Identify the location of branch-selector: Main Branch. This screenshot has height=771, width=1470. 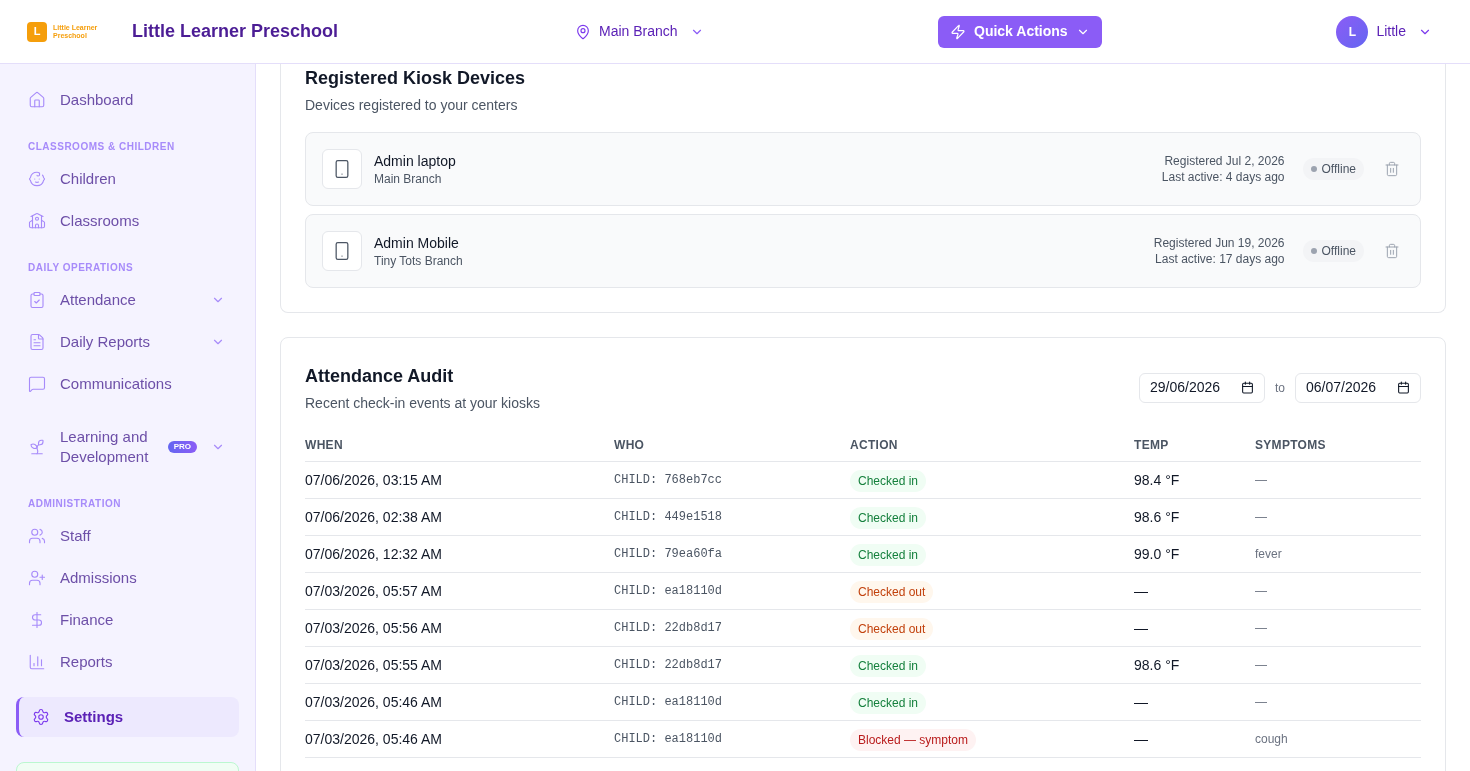
(639, 31).